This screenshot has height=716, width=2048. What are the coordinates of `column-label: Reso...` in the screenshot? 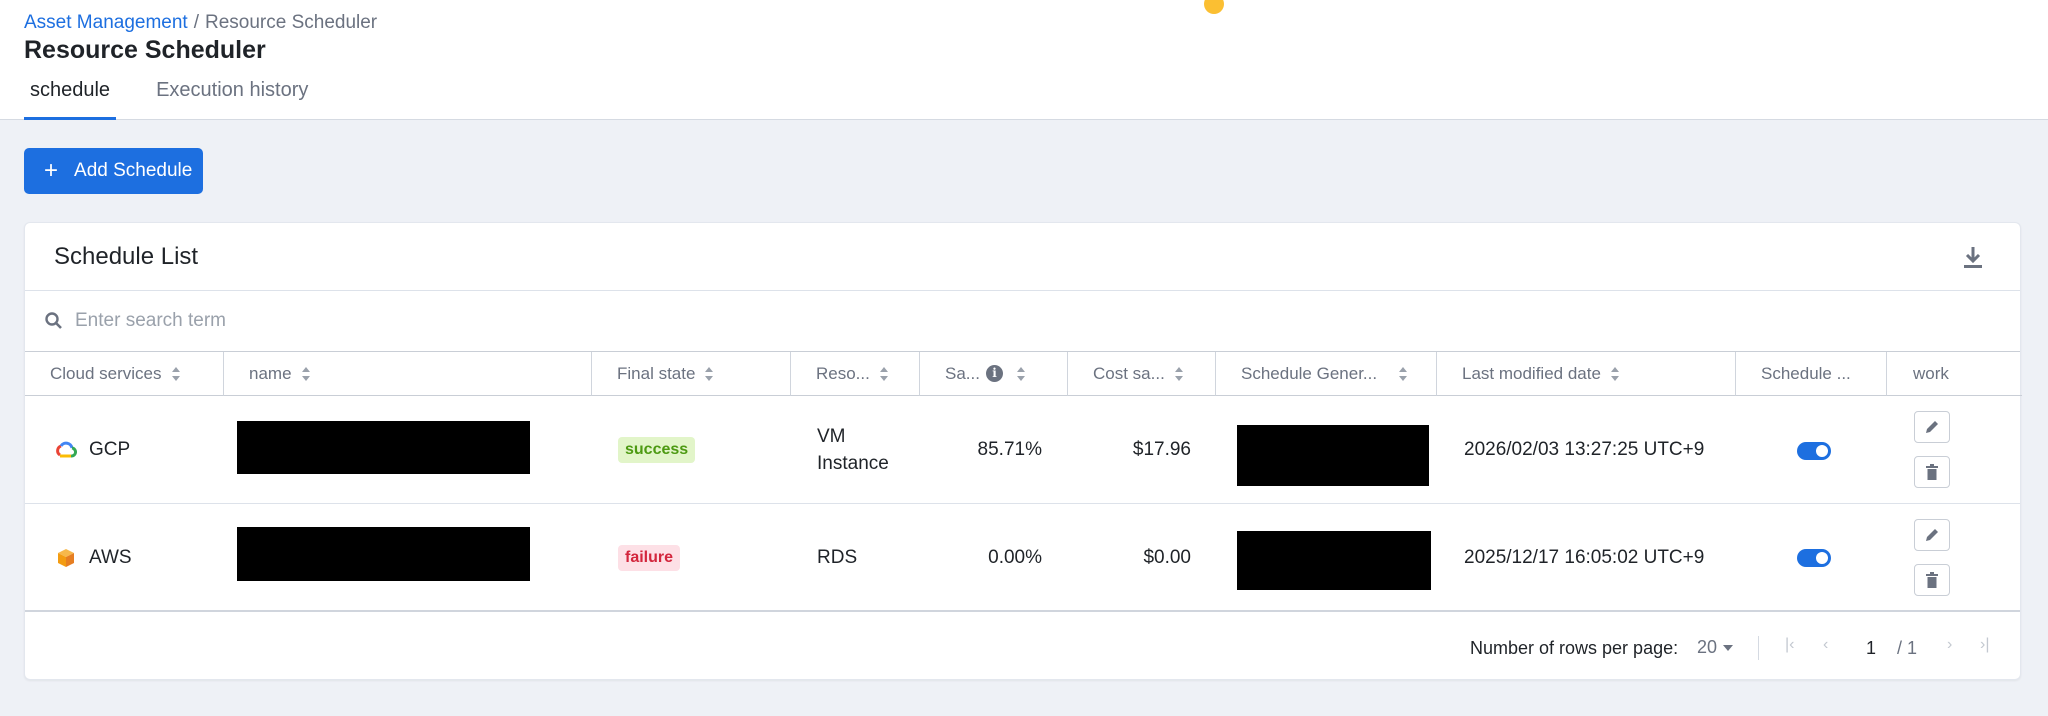 It's located at (843, 373).